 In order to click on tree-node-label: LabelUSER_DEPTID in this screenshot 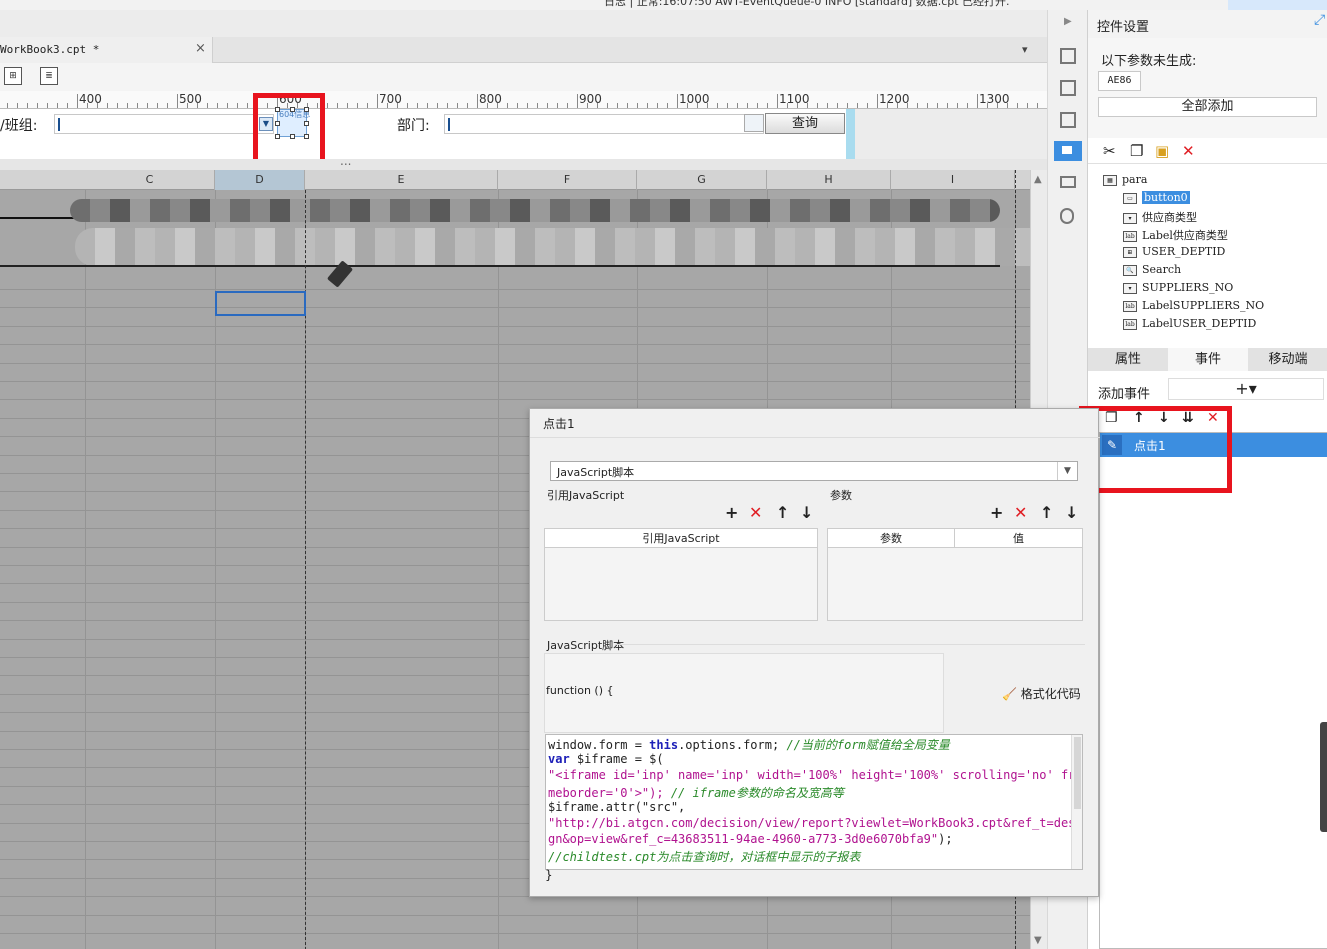, I will do `click(1199, 323)`.